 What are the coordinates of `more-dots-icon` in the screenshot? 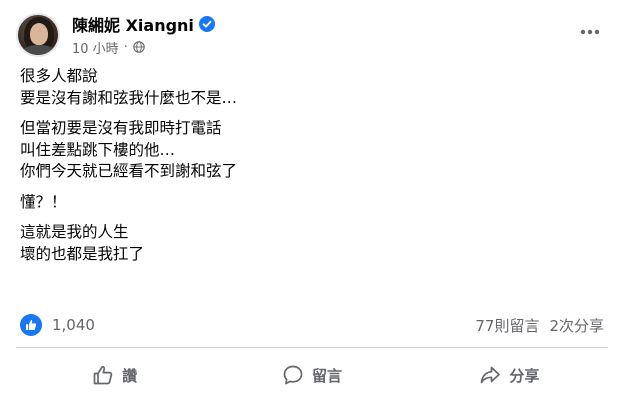 It's located at (590, 32).